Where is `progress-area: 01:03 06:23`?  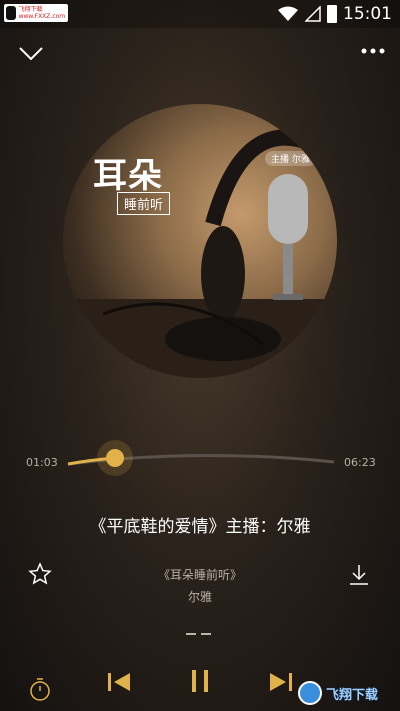
progress-area: 01:03 06:23 is located at coordinates (200, 460).